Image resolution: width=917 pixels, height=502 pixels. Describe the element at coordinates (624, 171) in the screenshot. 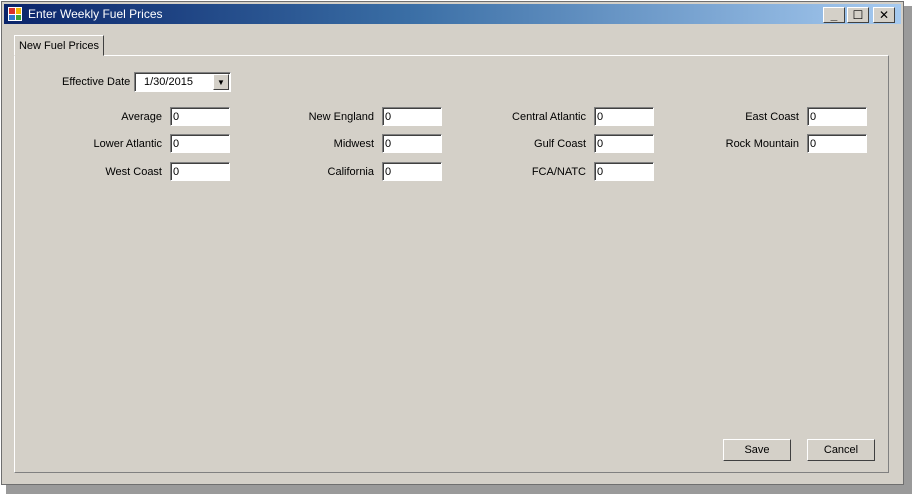

I see `fca-natc-input` at that location.